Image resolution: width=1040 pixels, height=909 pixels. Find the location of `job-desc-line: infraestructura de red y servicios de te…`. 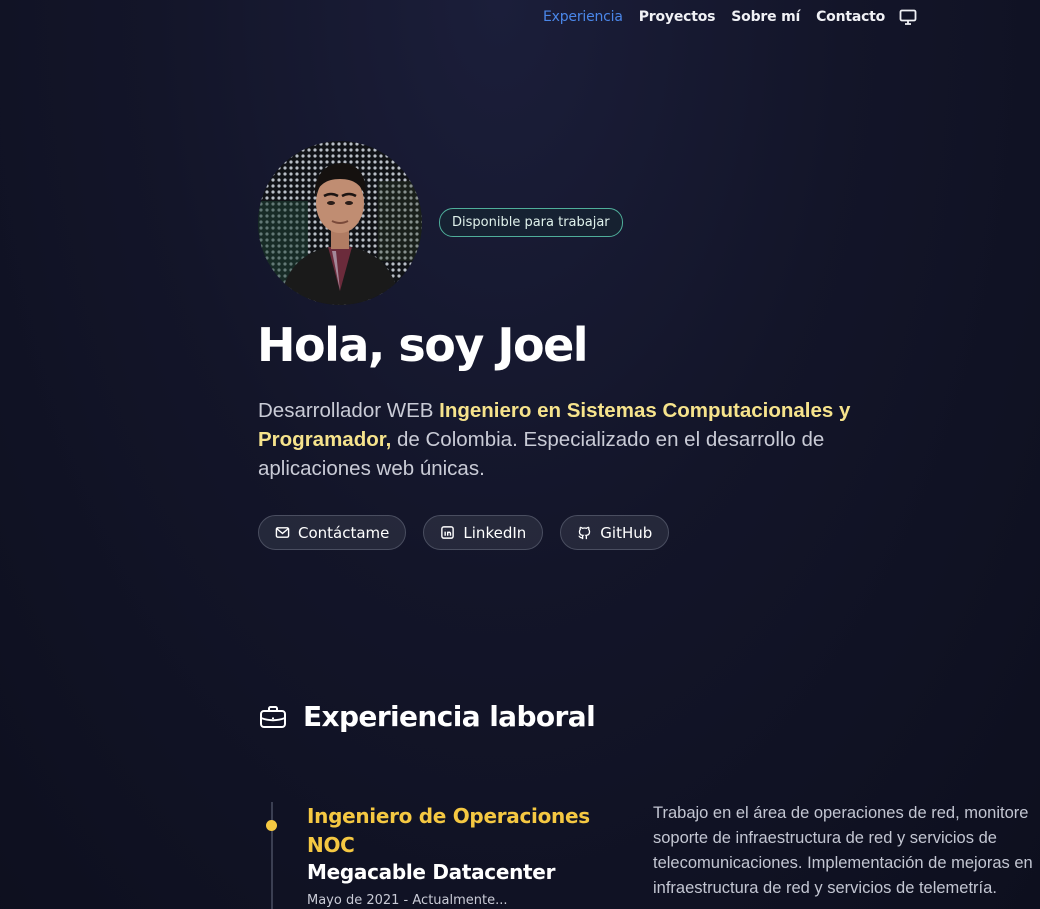

job-desc-line: infraestructura de red y servicios de te… is located at coordinates (825, 888).